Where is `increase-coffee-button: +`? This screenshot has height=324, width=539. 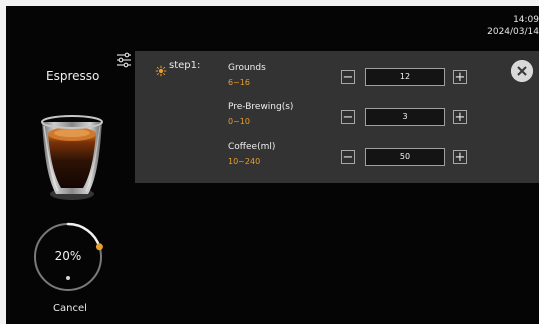
increase-coffee-button: + is located at coordinates (460, 157).